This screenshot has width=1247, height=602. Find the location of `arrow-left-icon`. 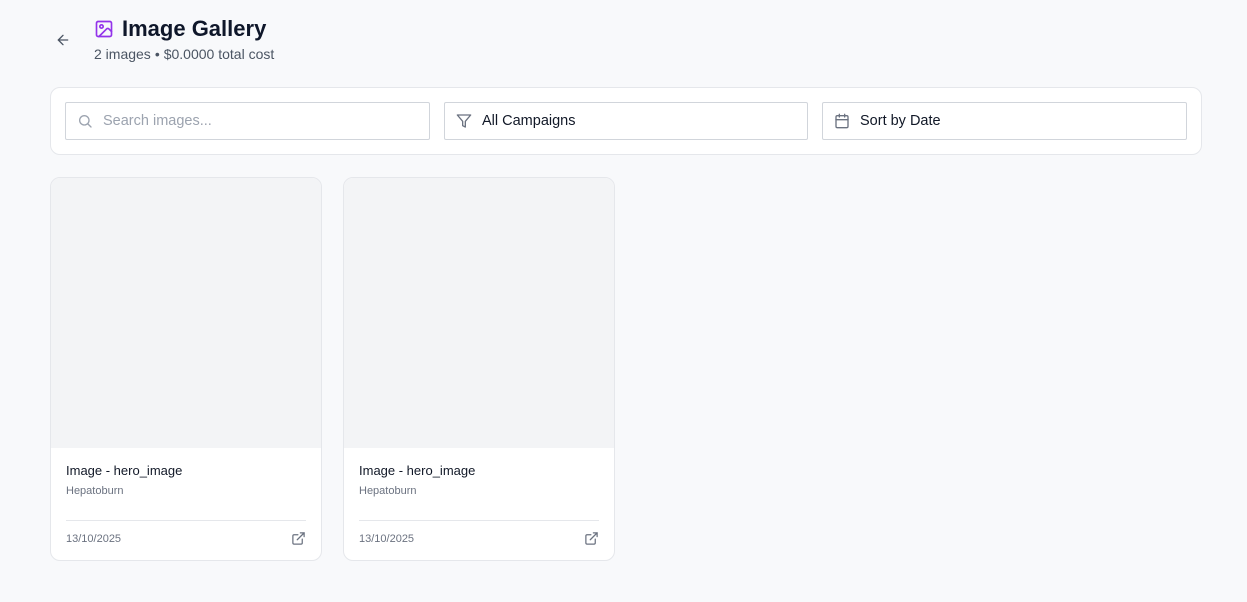

arrow-left-icon is located at coordinates (63, 40).